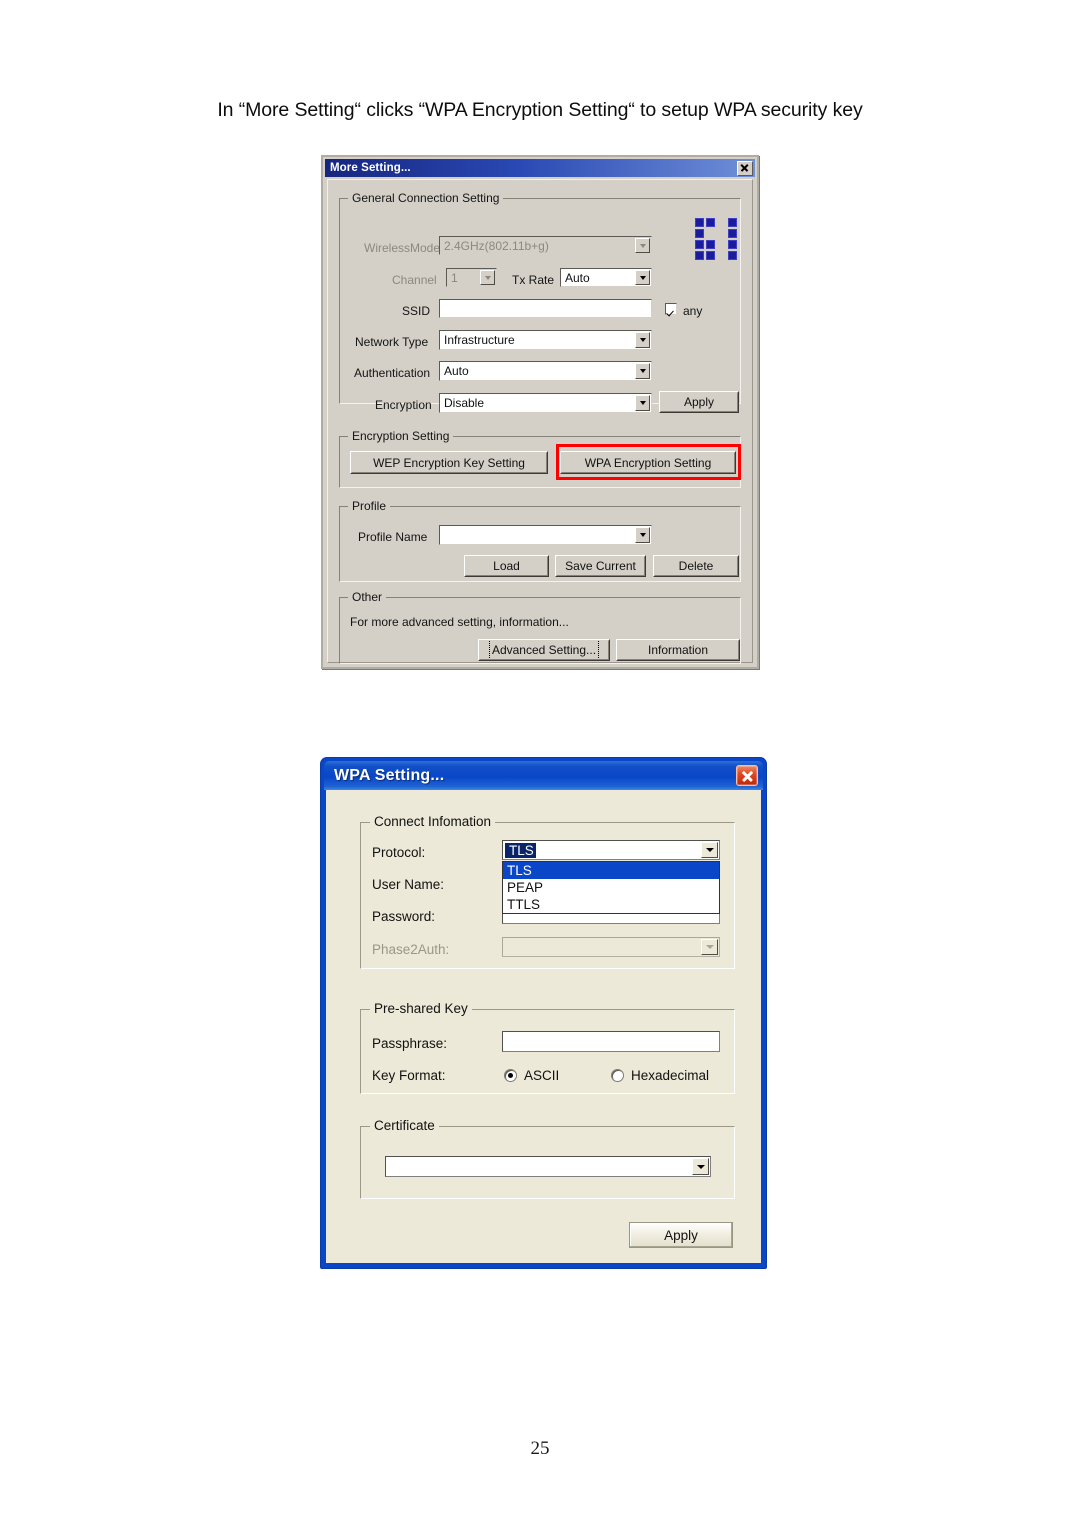 The width and height of the screenshot is (1080, 1527). I want to click on key-format-hexadecimal-label: Hexadecimal, so click(670, 1075).